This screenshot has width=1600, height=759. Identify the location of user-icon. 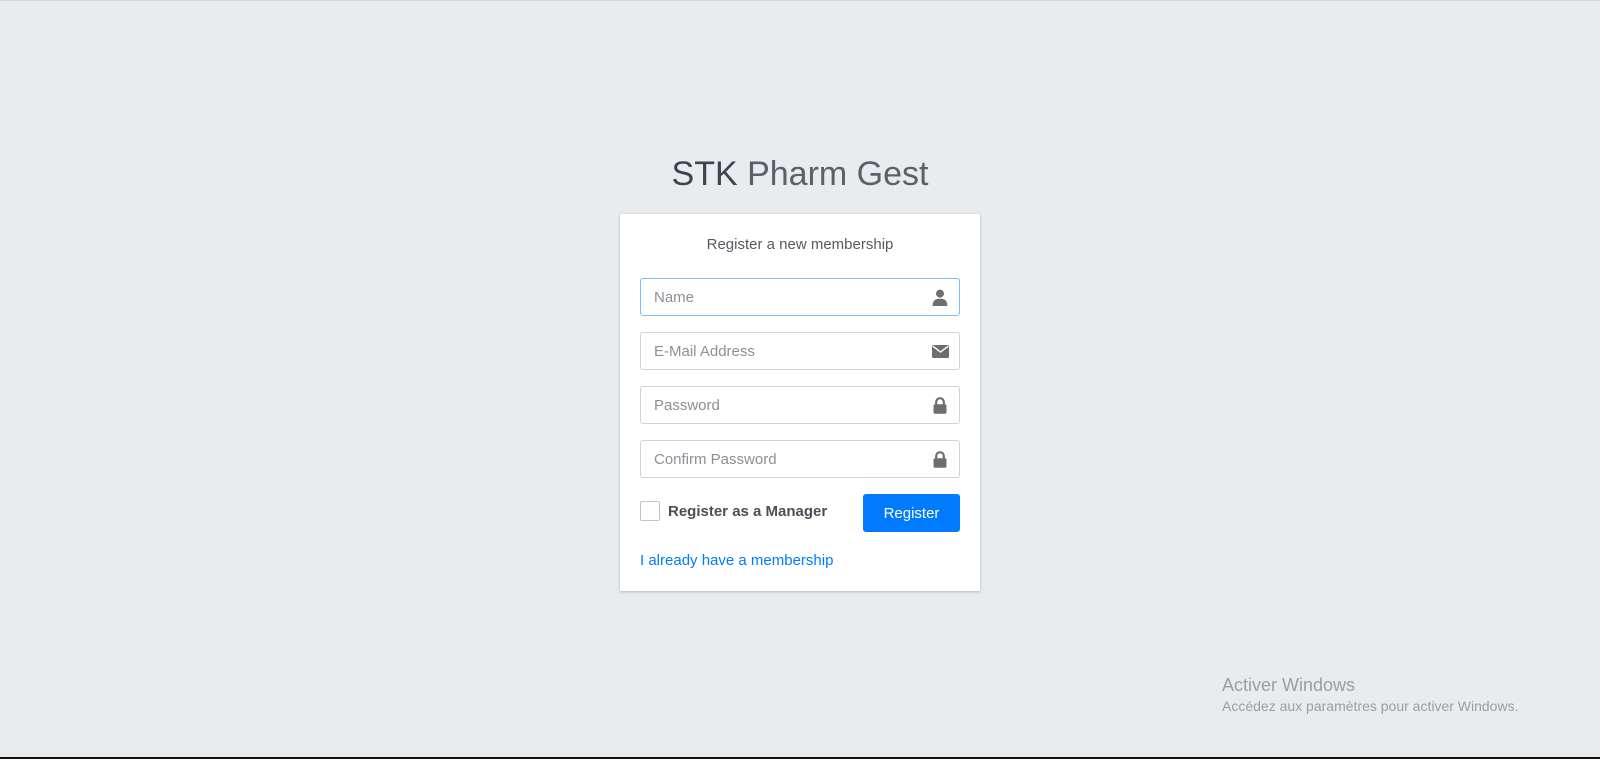
(940, 297).